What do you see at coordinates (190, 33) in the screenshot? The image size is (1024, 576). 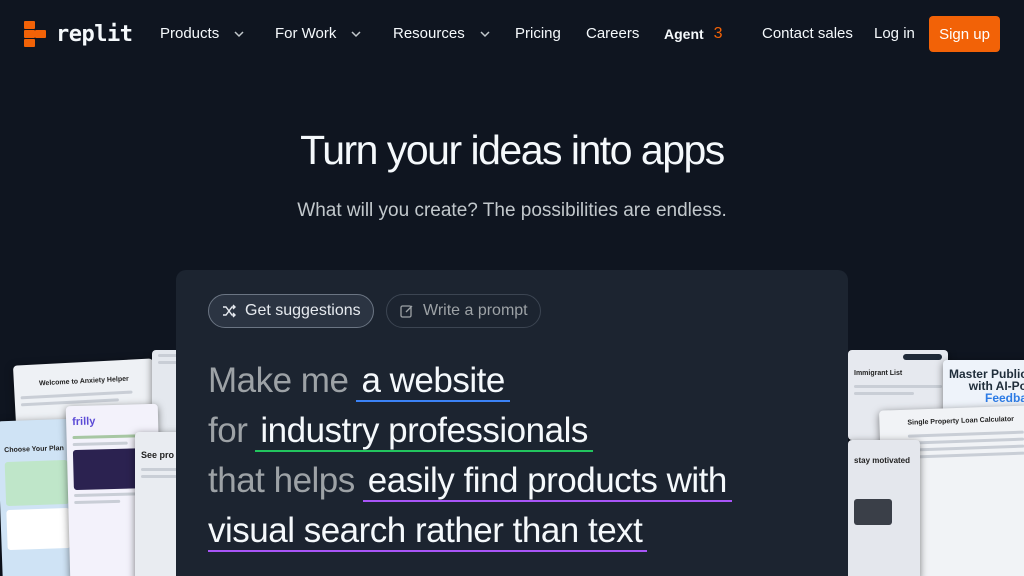 I see `nav-products-label: Products` at bounding box center [190, 33].